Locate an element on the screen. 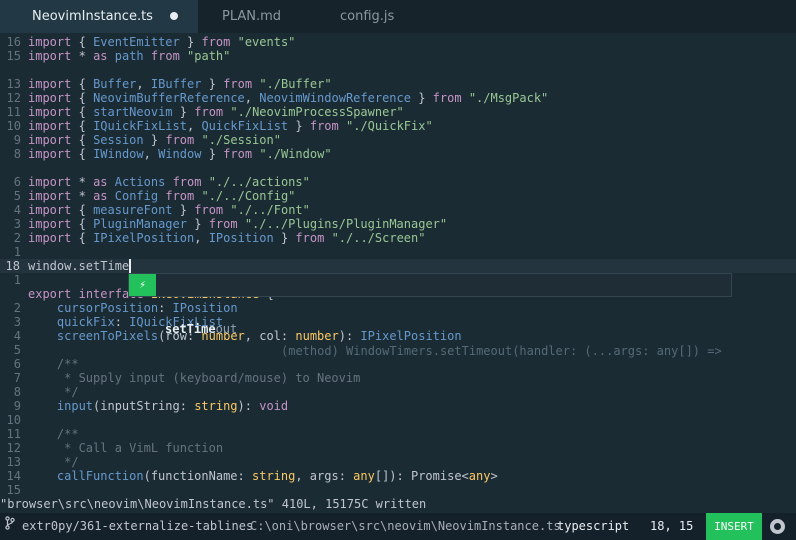 The image size is (796, 540). code-line: 11 /** is located at coordinates (42, 434).